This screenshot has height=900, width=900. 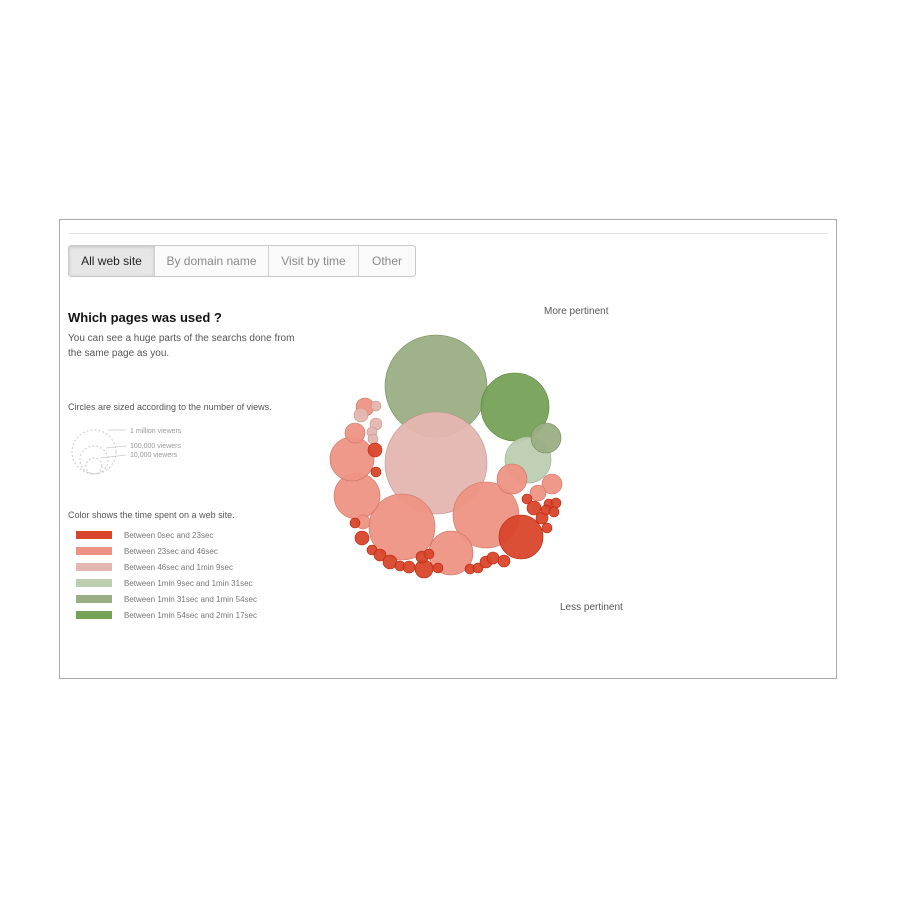 What do you see at coordinates (446, 456) in the screenshot?
I see `bubble-chart` at bounding box center [446, 456].